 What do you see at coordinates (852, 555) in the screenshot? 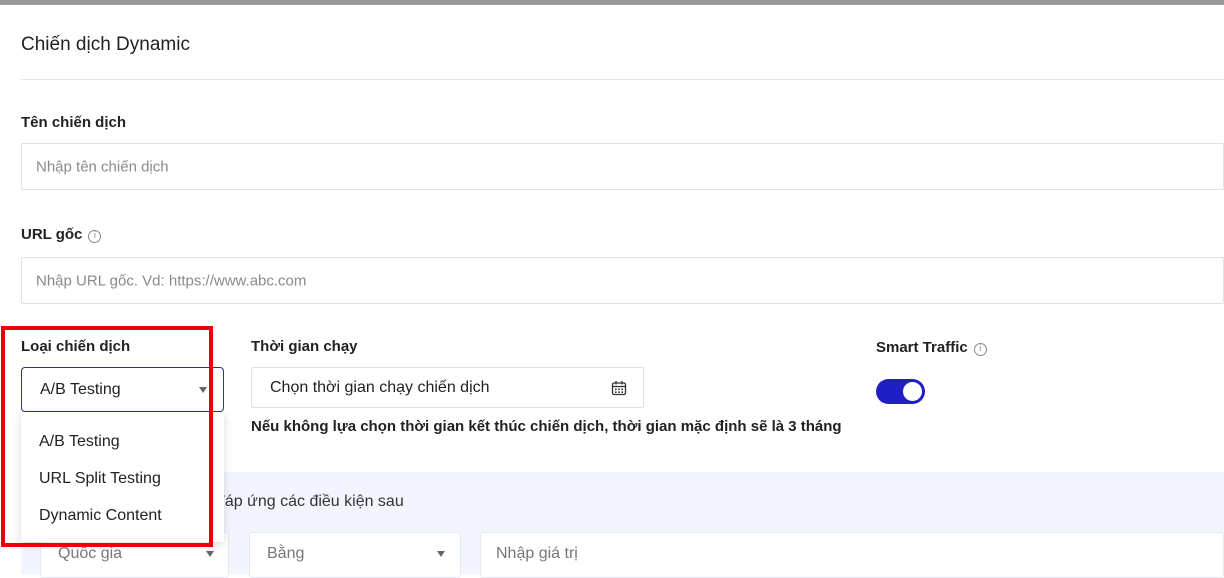
I see `condition-value-input: Nhập giá trị` at bounding box center [852, 555].